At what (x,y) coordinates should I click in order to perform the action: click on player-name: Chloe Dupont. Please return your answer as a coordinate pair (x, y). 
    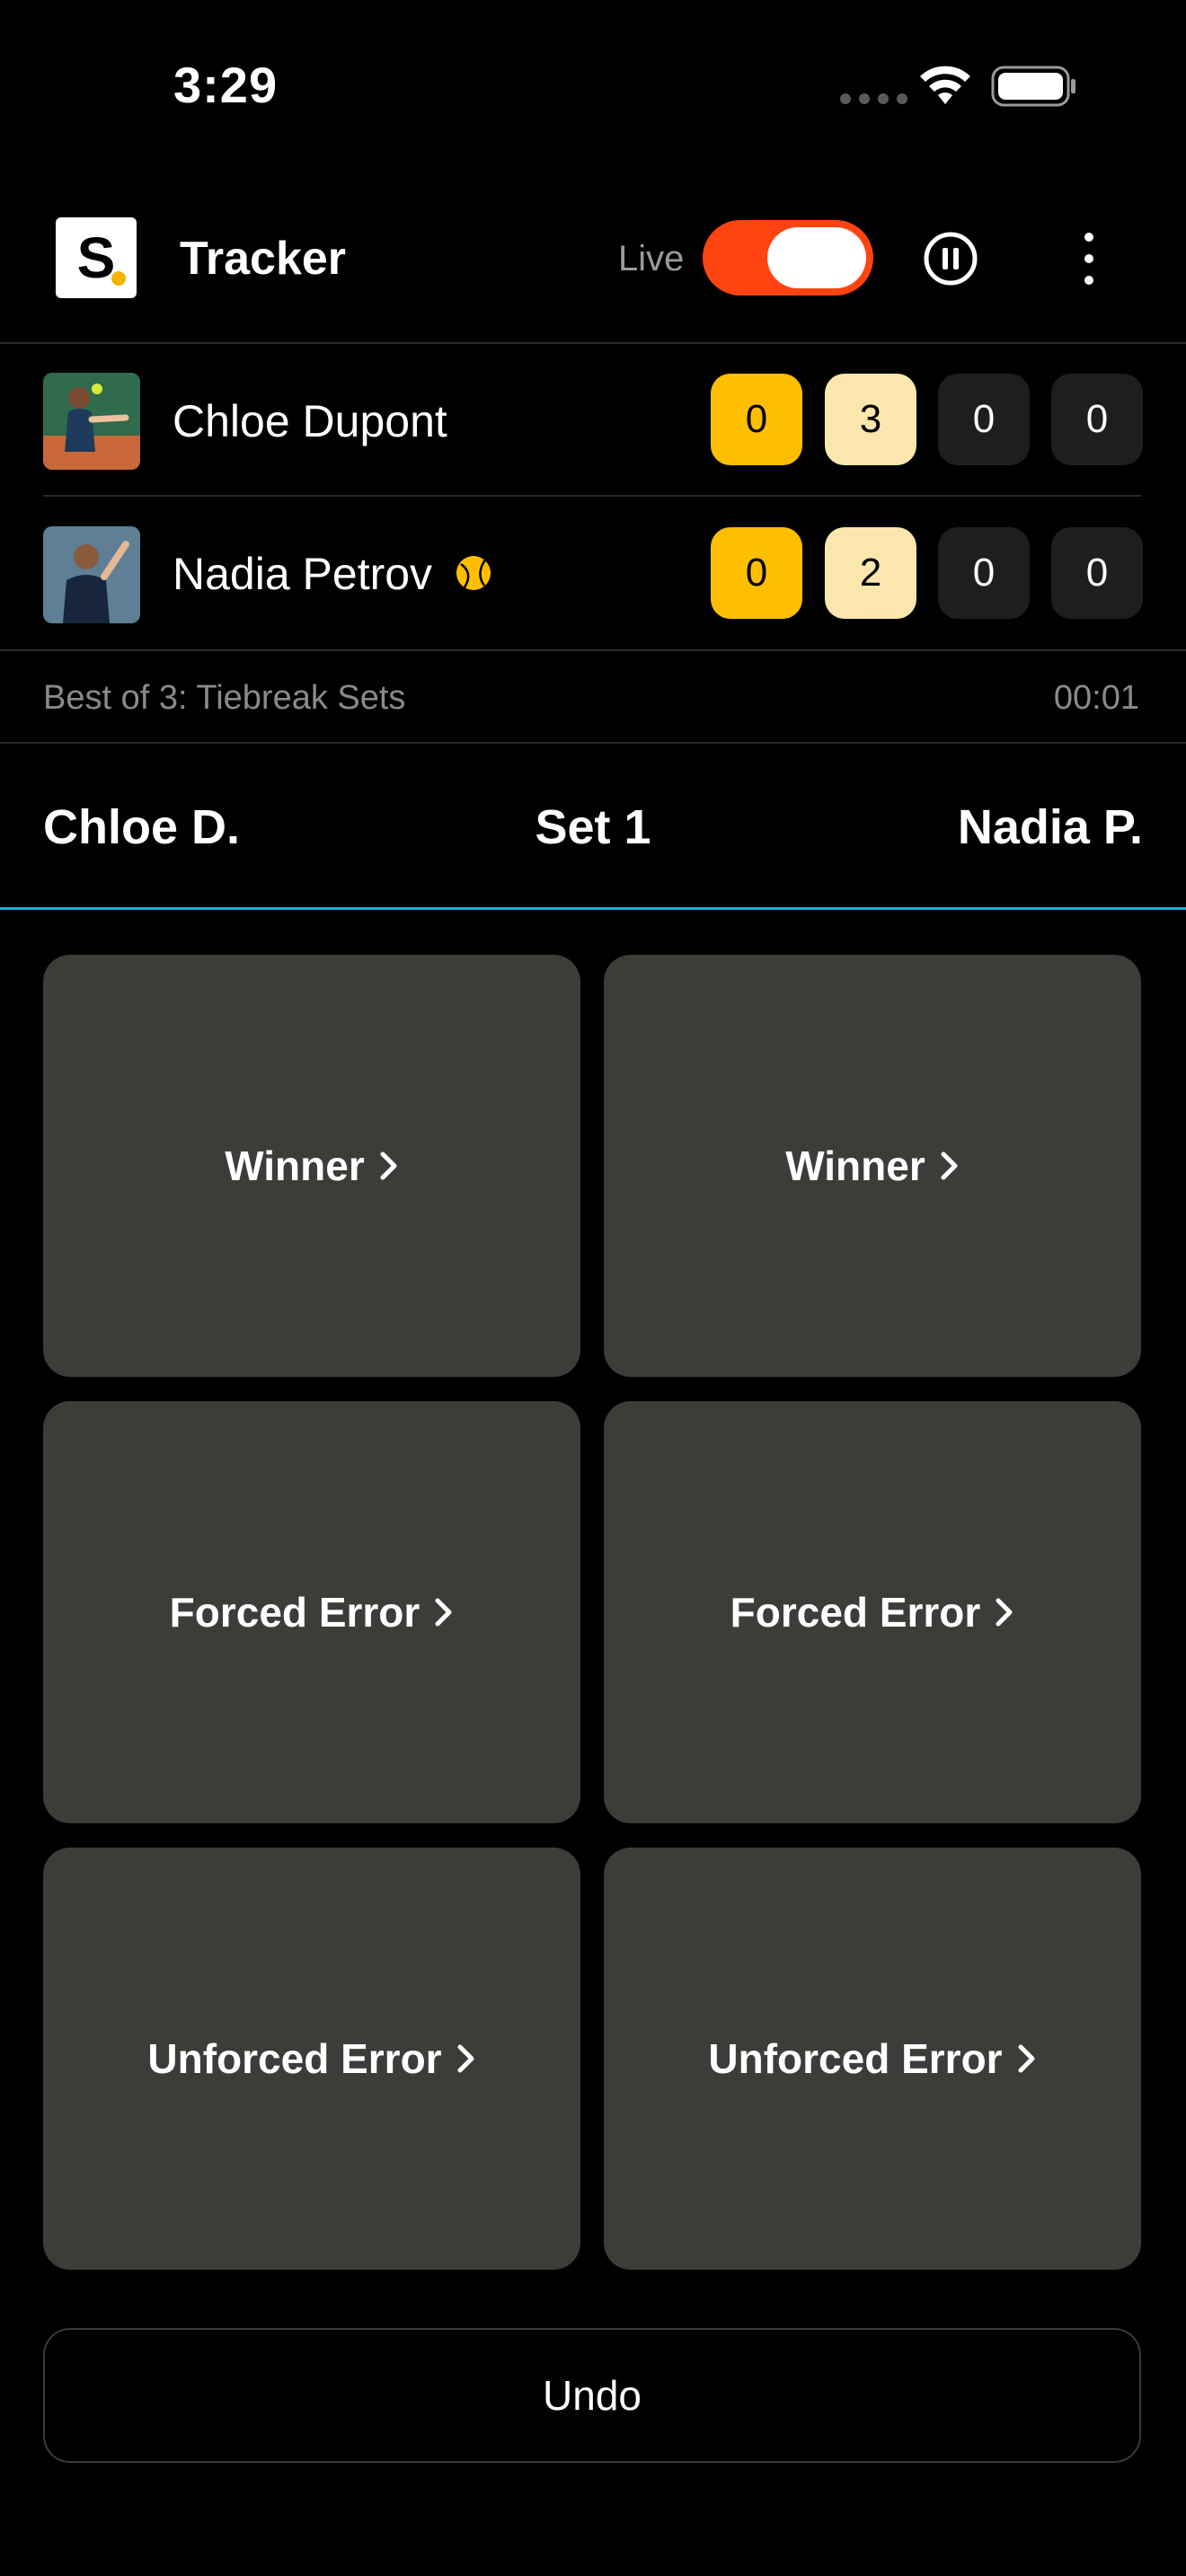
    Looking at the image, I should click on (310, 421).